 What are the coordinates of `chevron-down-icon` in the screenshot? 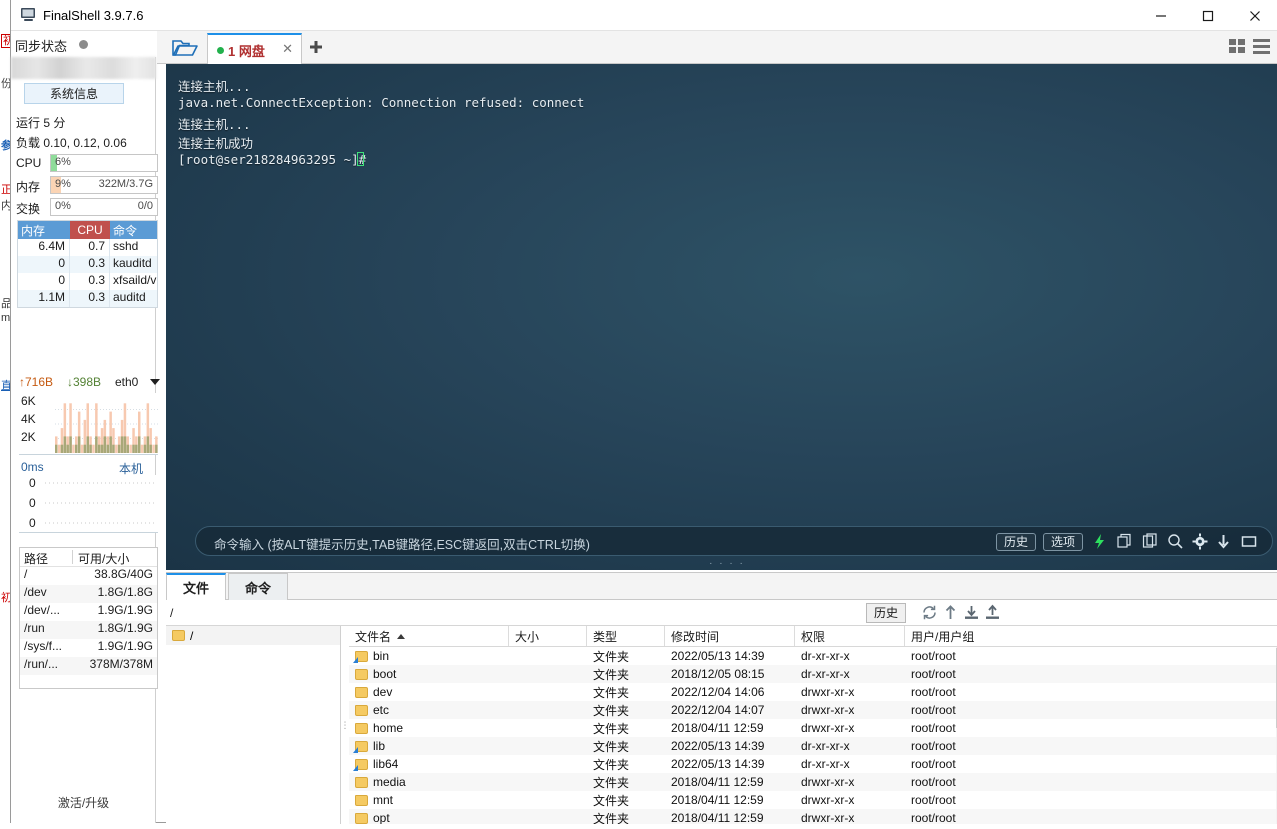 It's located at (155, 382).